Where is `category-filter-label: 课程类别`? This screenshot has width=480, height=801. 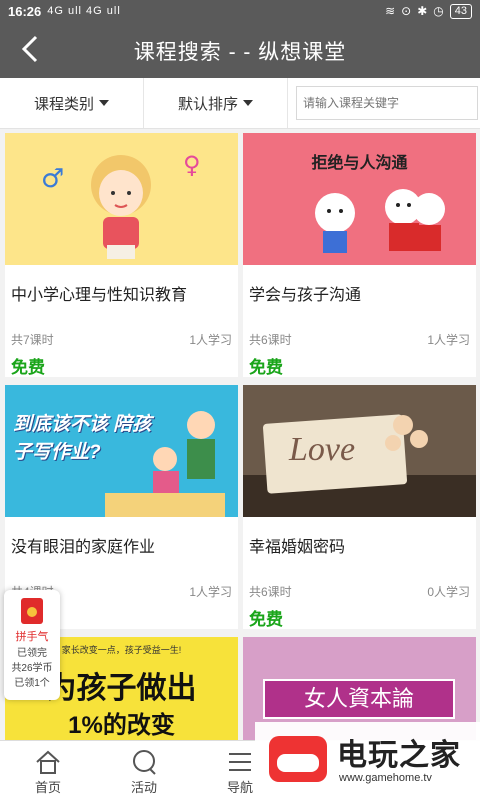
category-filter-label: 课程类别 is located at coordinates (63, 104).